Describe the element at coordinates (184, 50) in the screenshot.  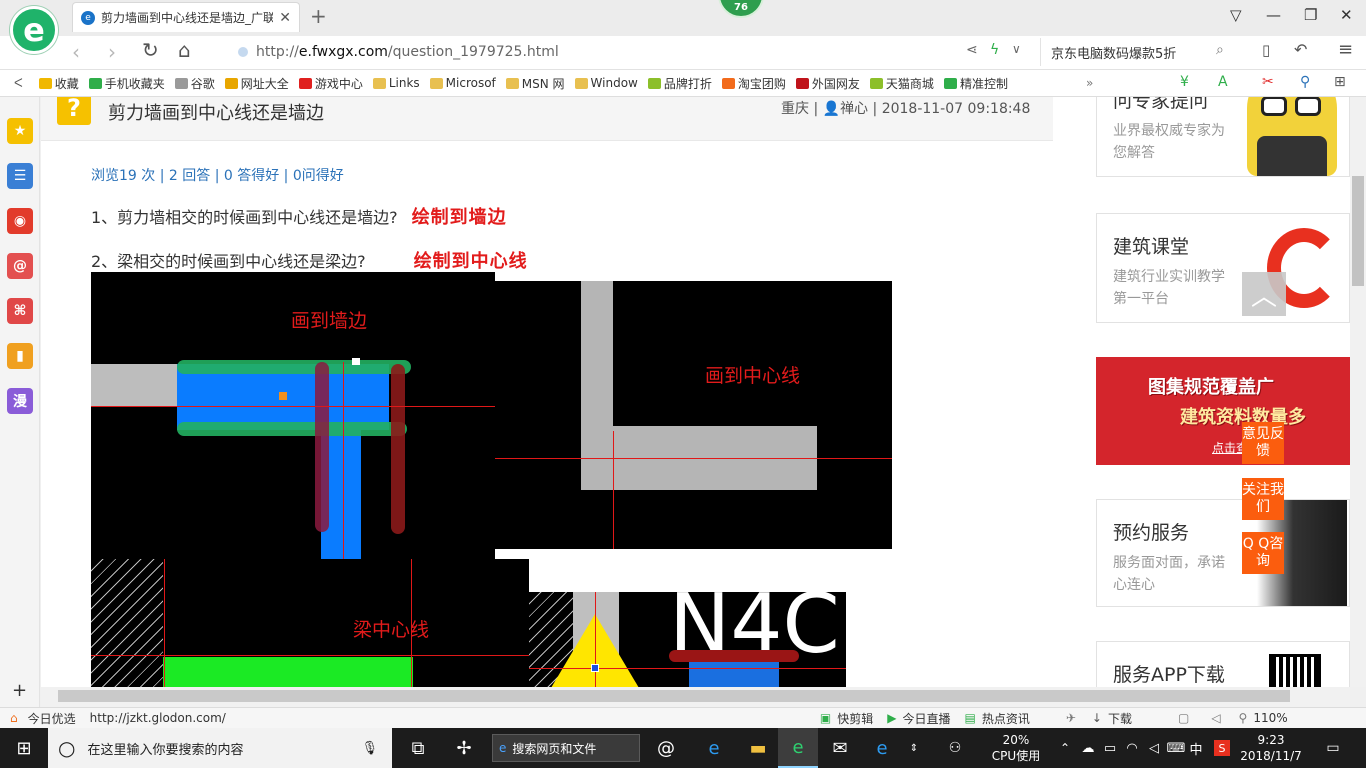
I see `home-icon: ⌂` at that location.